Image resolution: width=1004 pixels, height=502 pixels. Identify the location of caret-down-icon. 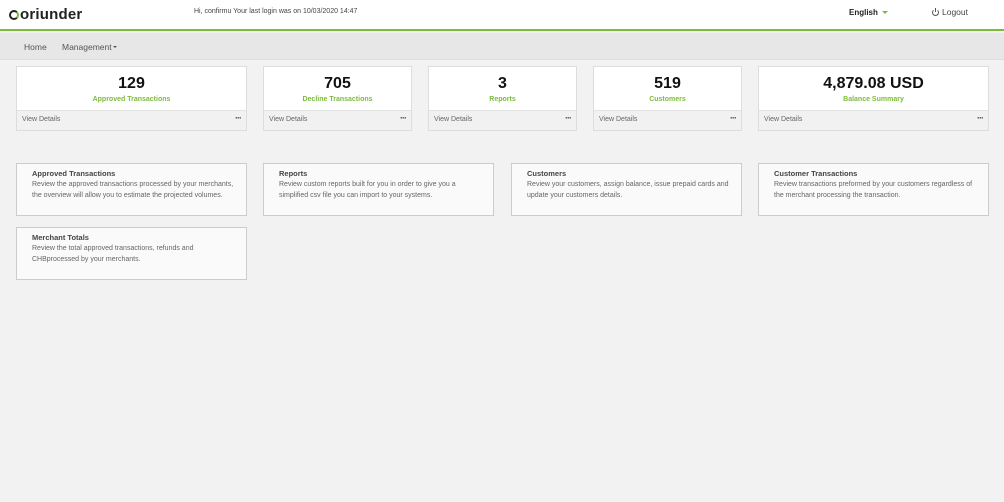
(114, 47).